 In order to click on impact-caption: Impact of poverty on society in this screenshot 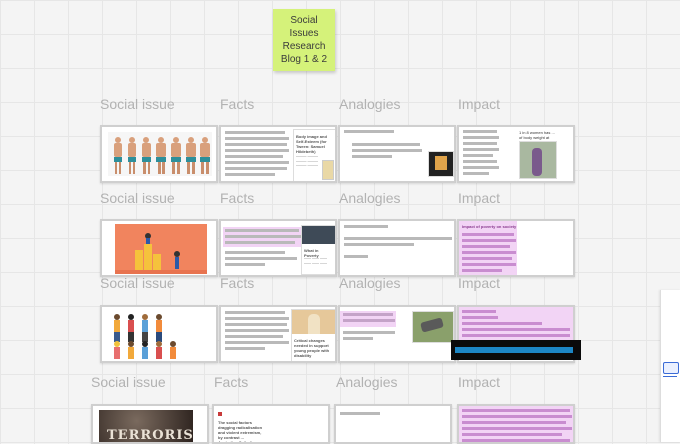, I will do `click(489, 226)`.